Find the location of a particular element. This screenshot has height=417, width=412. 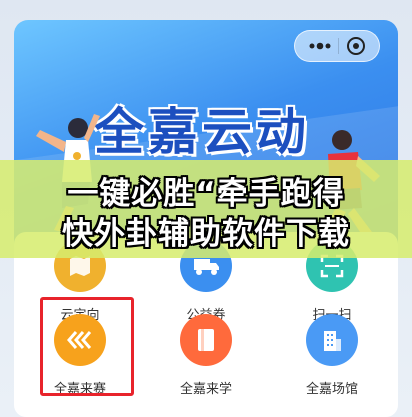

grid-item-quanjia-venues: 全嘉场馆 is located at coordinates (332, 355).